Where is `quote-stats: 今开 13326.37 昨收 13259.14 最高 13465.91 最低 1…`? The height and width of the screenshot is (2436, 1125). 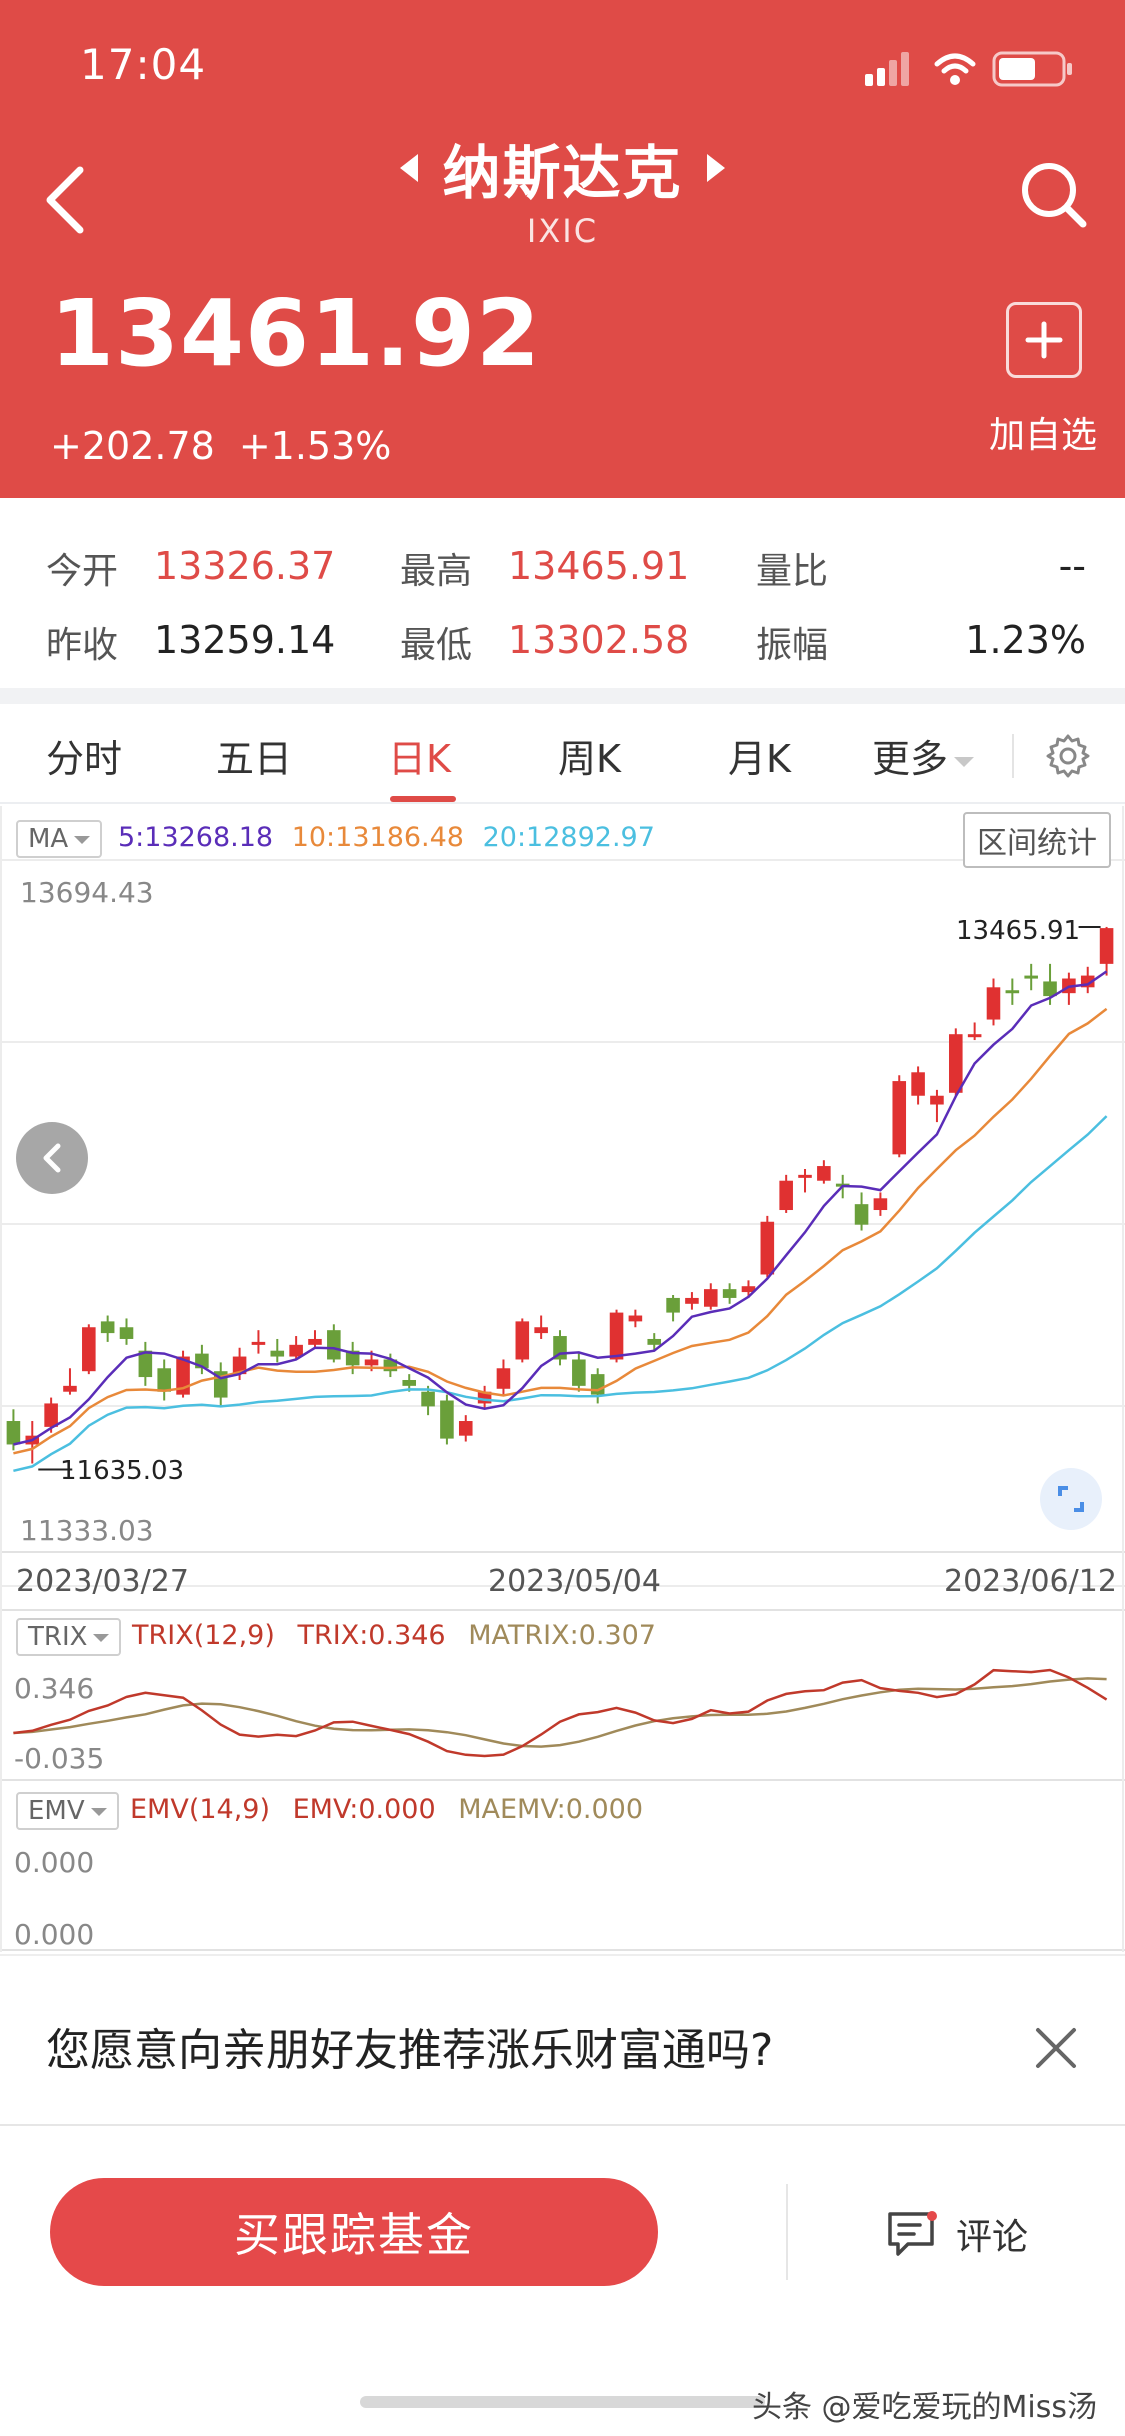
quote-stats: 今开 13326.37 昨收 13259.14 最高 13465.91 最低 1… is located at coordinates (562, 593).